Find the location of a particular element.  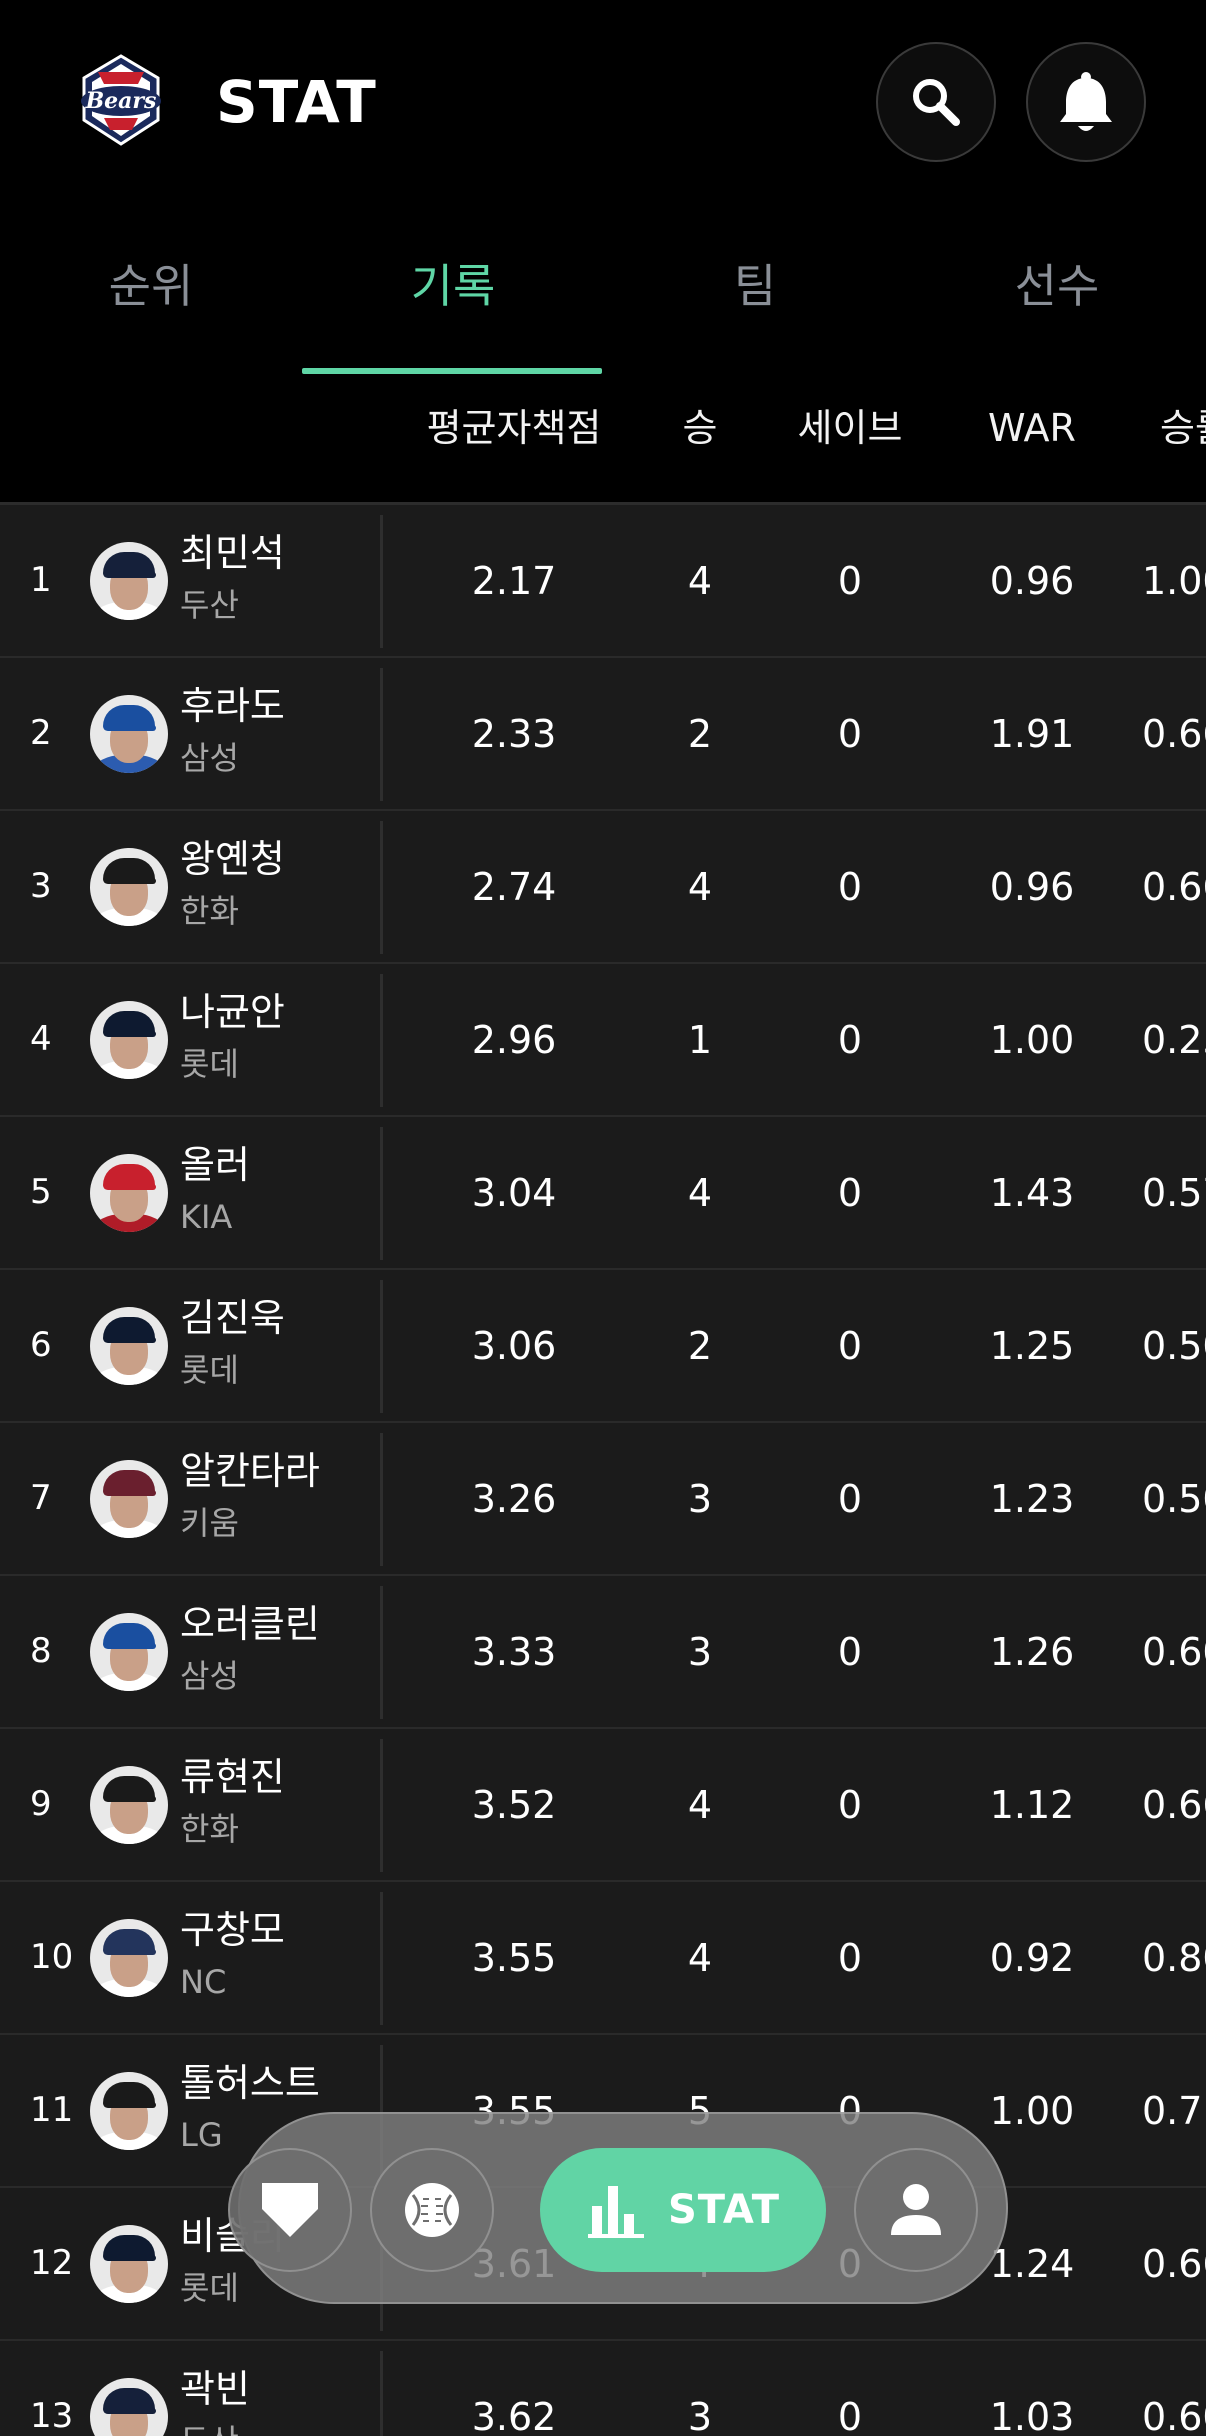

era-value: 2.96 is located at coordinates (514, 1040).